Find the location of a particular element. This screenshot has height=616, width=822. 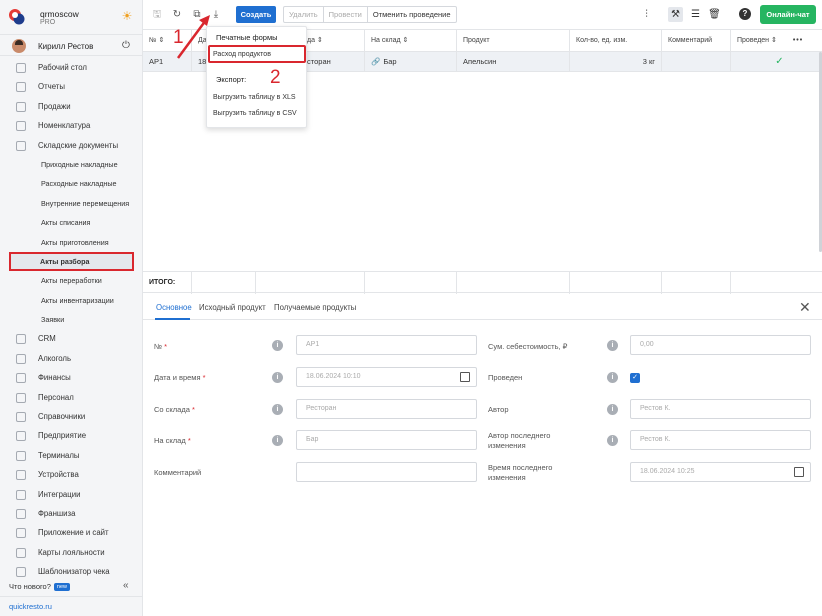

print-forms-heading: Печатные формы is located at coordinates (247, 37).